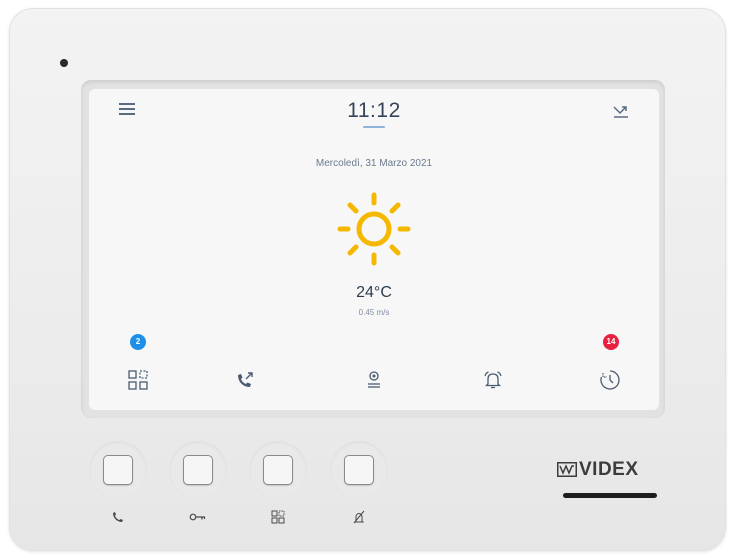 This screenshot has width=735, height=559. I want to click on wind-speed-value: 0.45 m/s, so click(374, 312).